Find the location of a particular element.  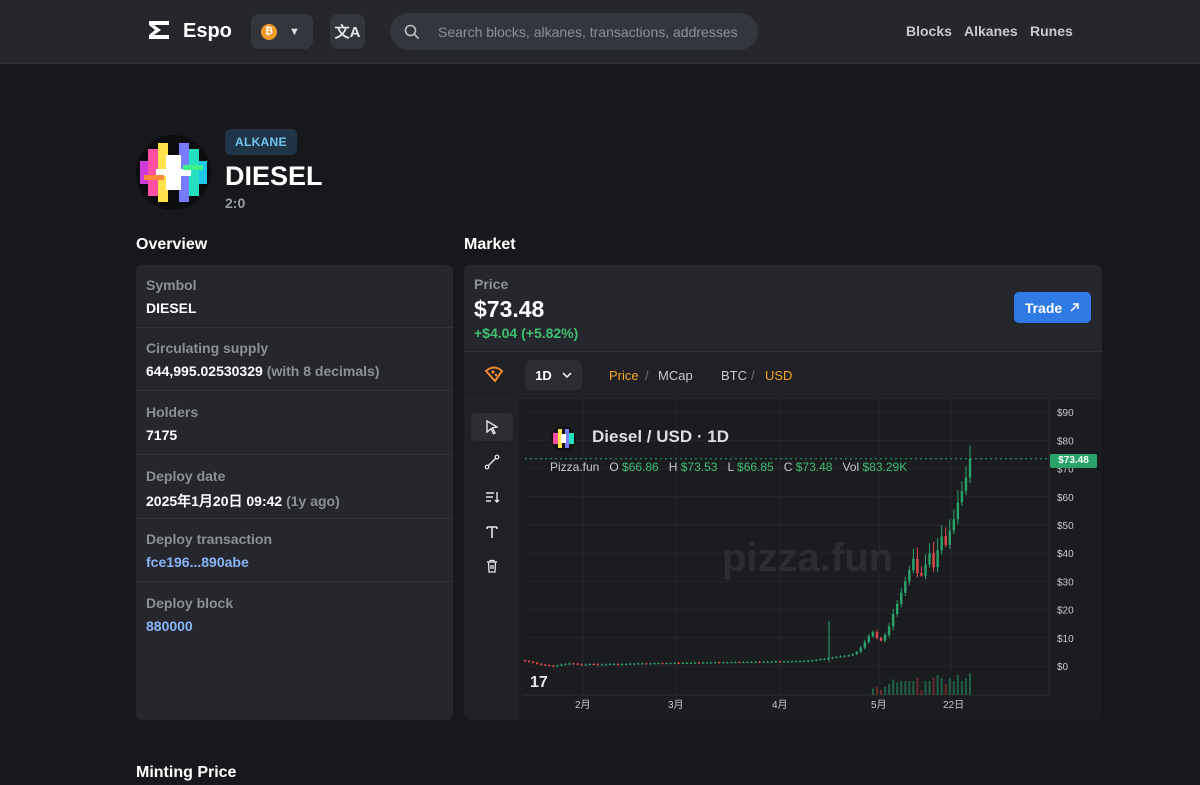

coin-icon is located at coordinates (563, 438).